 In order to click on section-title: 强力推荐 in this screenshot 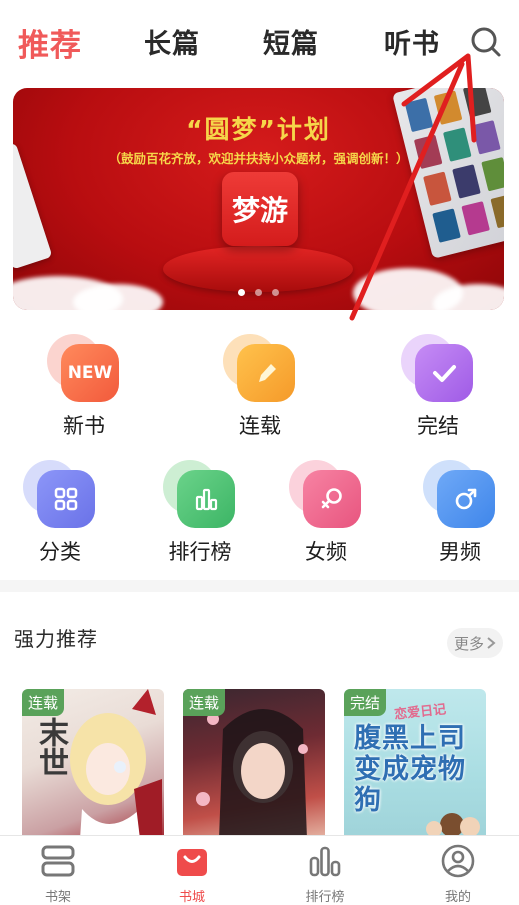, I will do `click(56, 639)`.